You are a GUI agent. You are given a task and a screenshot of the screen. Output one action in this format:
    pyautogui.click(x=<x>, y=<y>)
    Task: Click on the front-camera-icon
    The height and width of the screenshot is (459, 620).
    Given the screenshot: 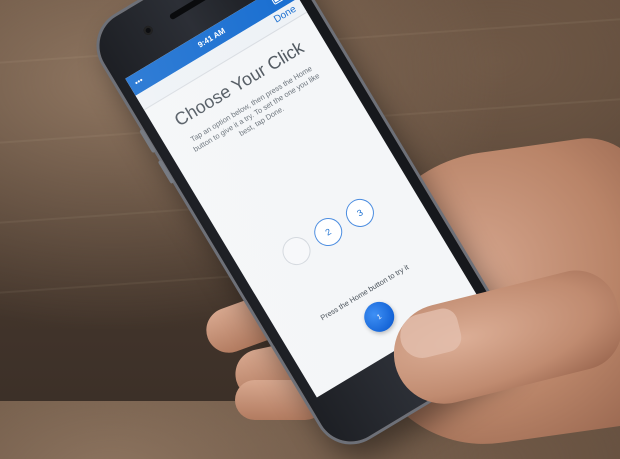 What is the action you would take?
    pyautogui.click(x=148, y=30)
    